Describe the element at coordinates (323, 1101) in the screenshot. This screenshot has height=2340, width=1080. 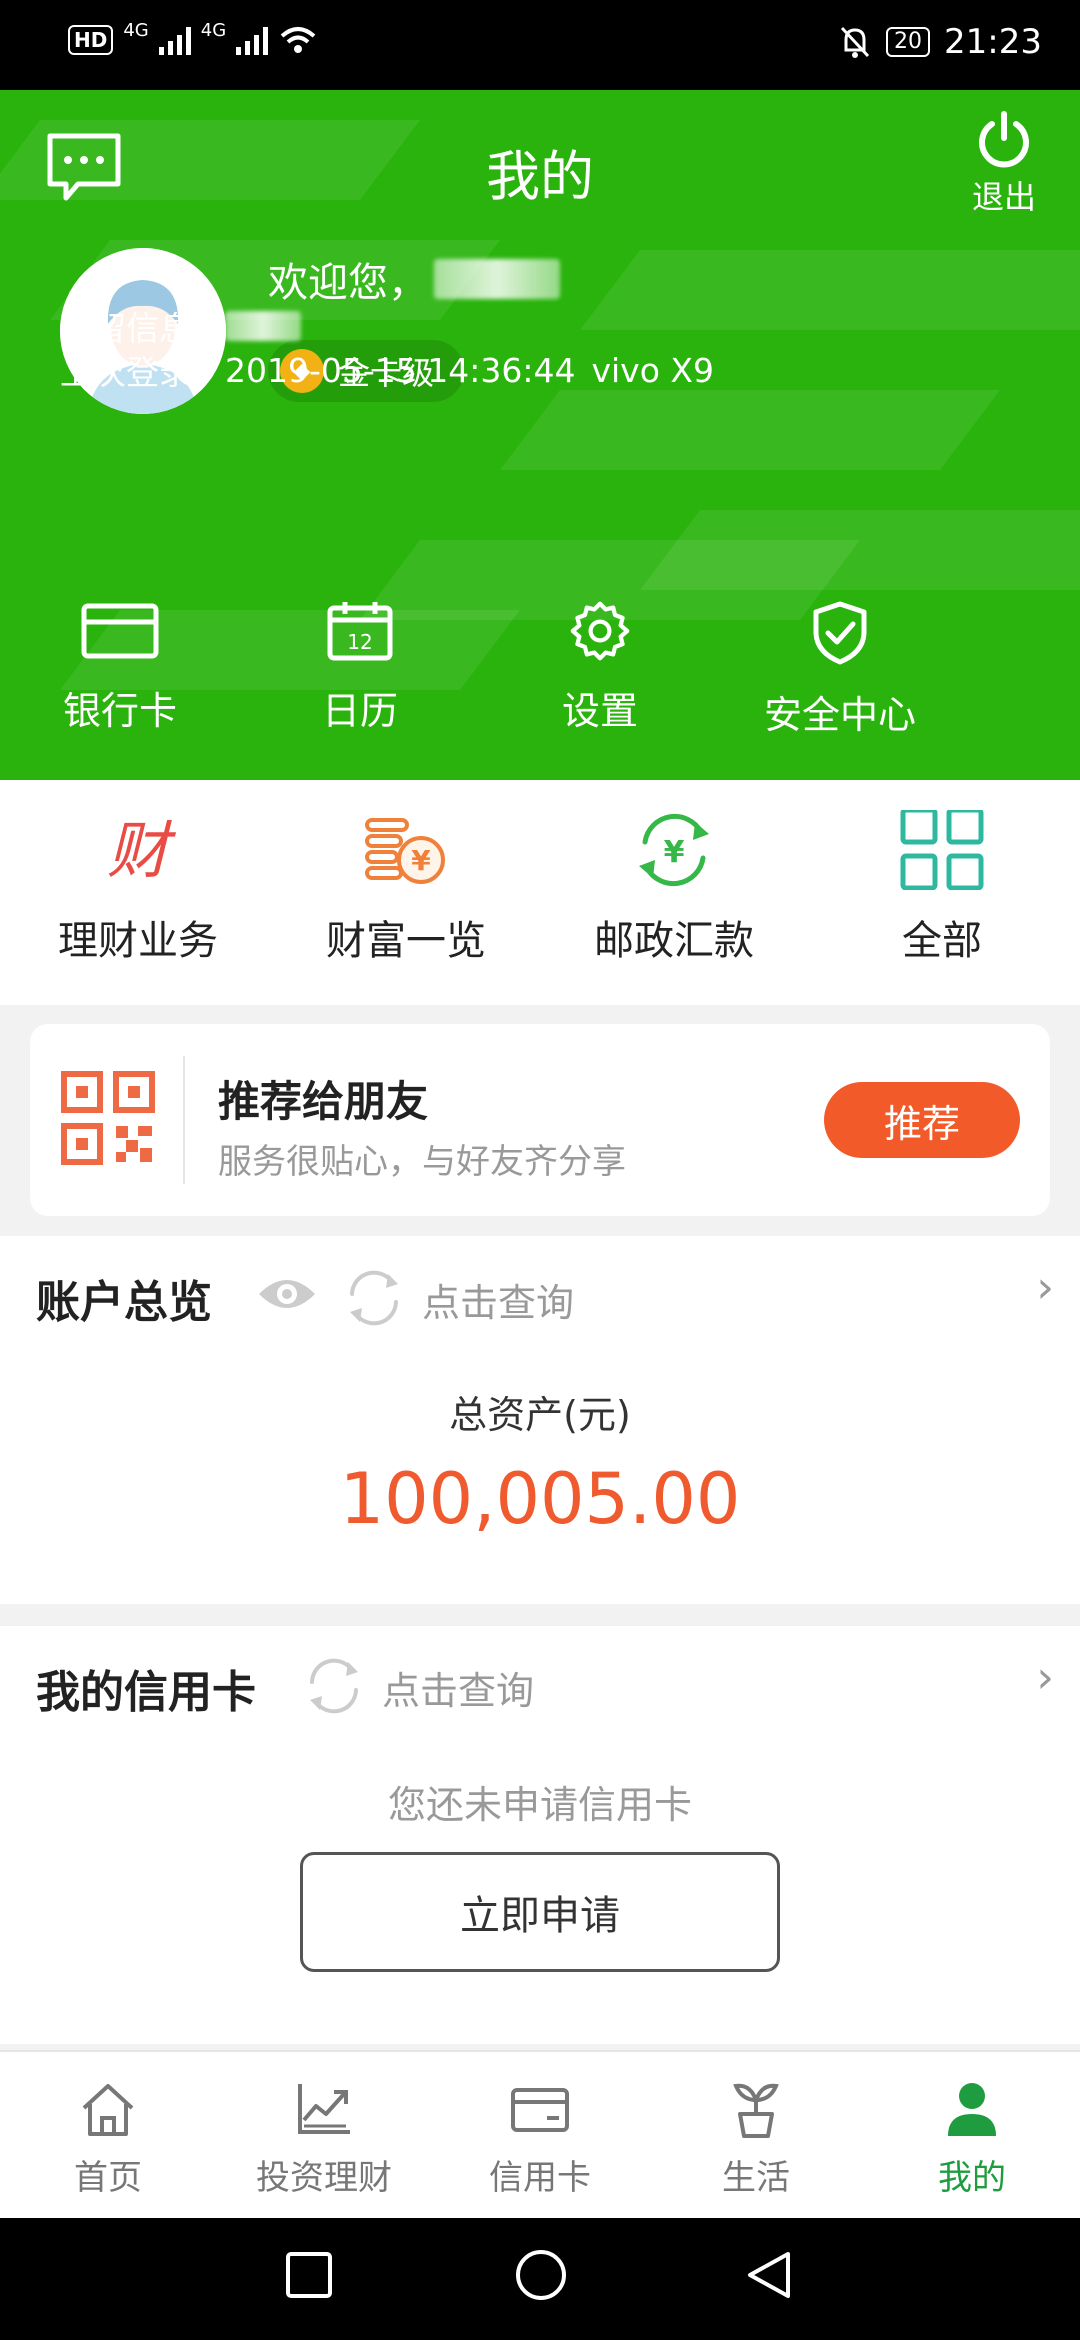
I see `recommend-title: 推荐给朋友` at that location.